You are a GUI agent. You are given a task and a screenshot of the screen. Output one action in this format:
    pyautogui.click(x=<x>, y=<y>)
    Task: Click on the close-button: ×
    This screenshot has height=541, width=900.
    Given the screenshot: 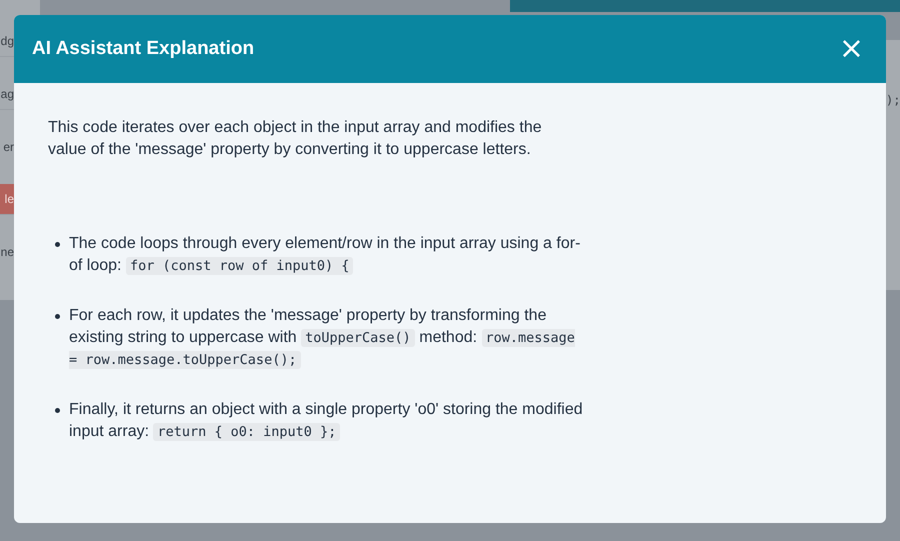 What is the action you would take?
    pyautogui.click(x=851, y=49)
    